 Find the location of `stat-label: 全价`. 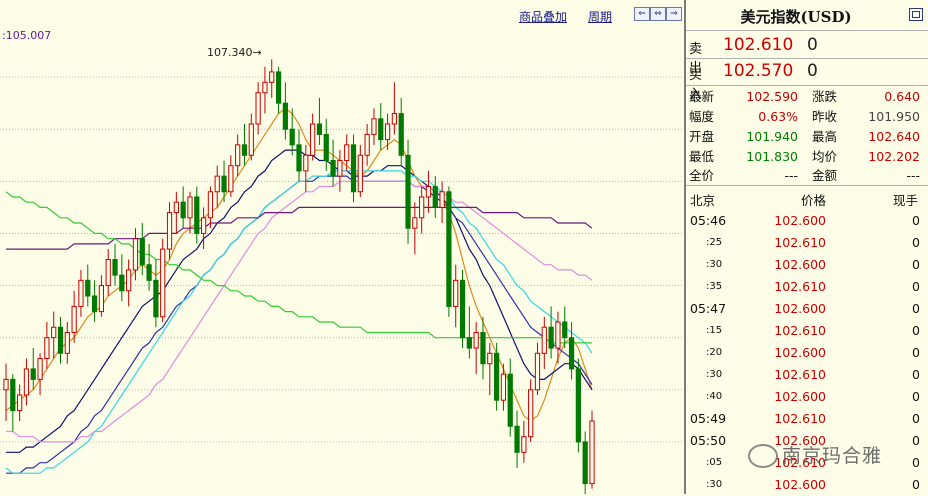

stat-label: 全价 is located at coordinates (702, 175).